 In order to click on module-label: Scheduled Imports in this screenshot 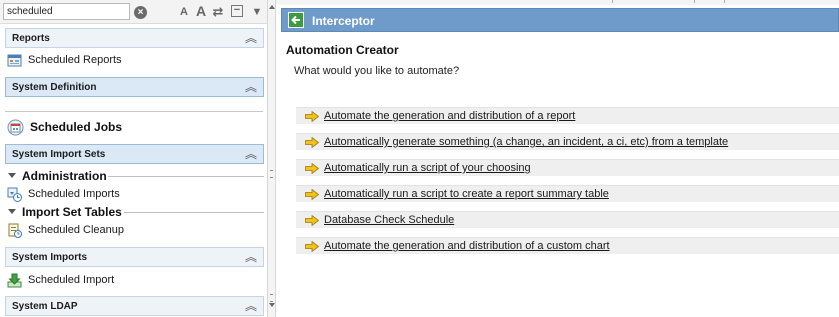, I will do `click(74, 194)`.